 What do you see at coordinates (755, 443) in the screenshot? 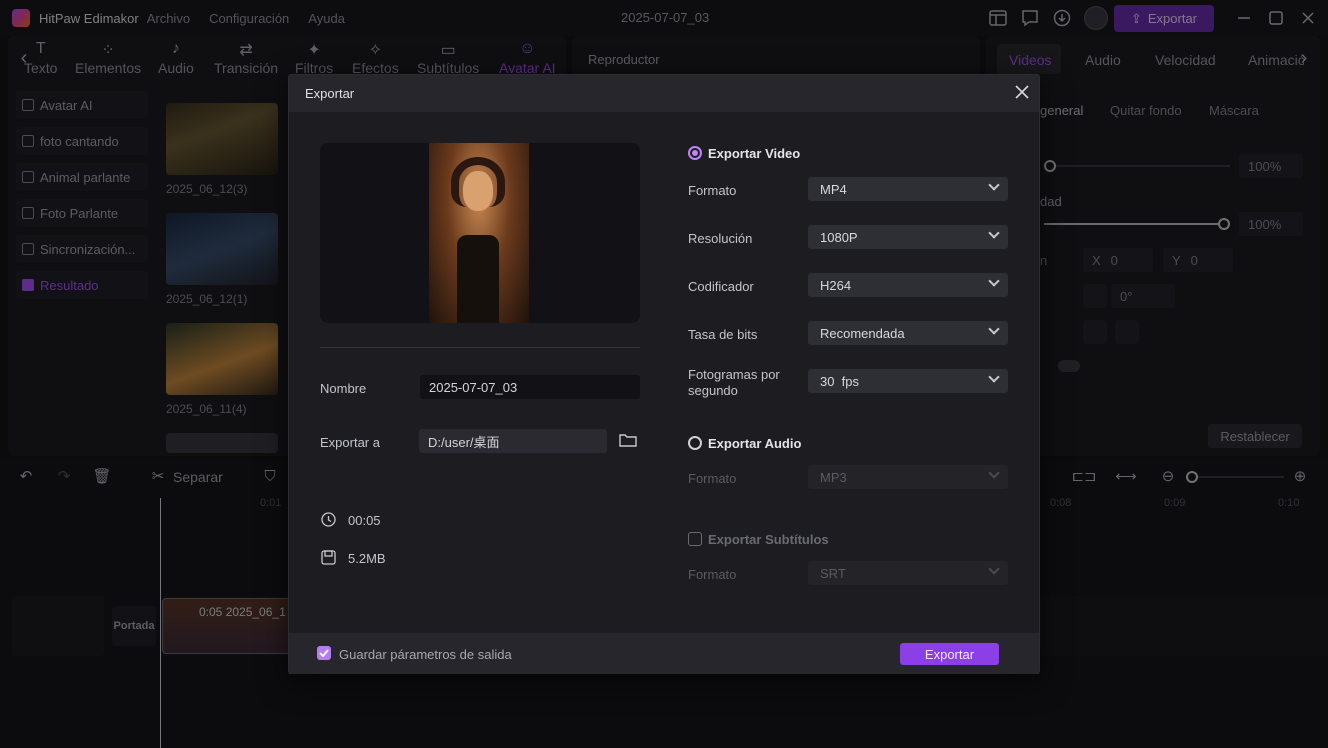
I see `export-audio-title: Exportar Audio` at bounding box center [755, 443].